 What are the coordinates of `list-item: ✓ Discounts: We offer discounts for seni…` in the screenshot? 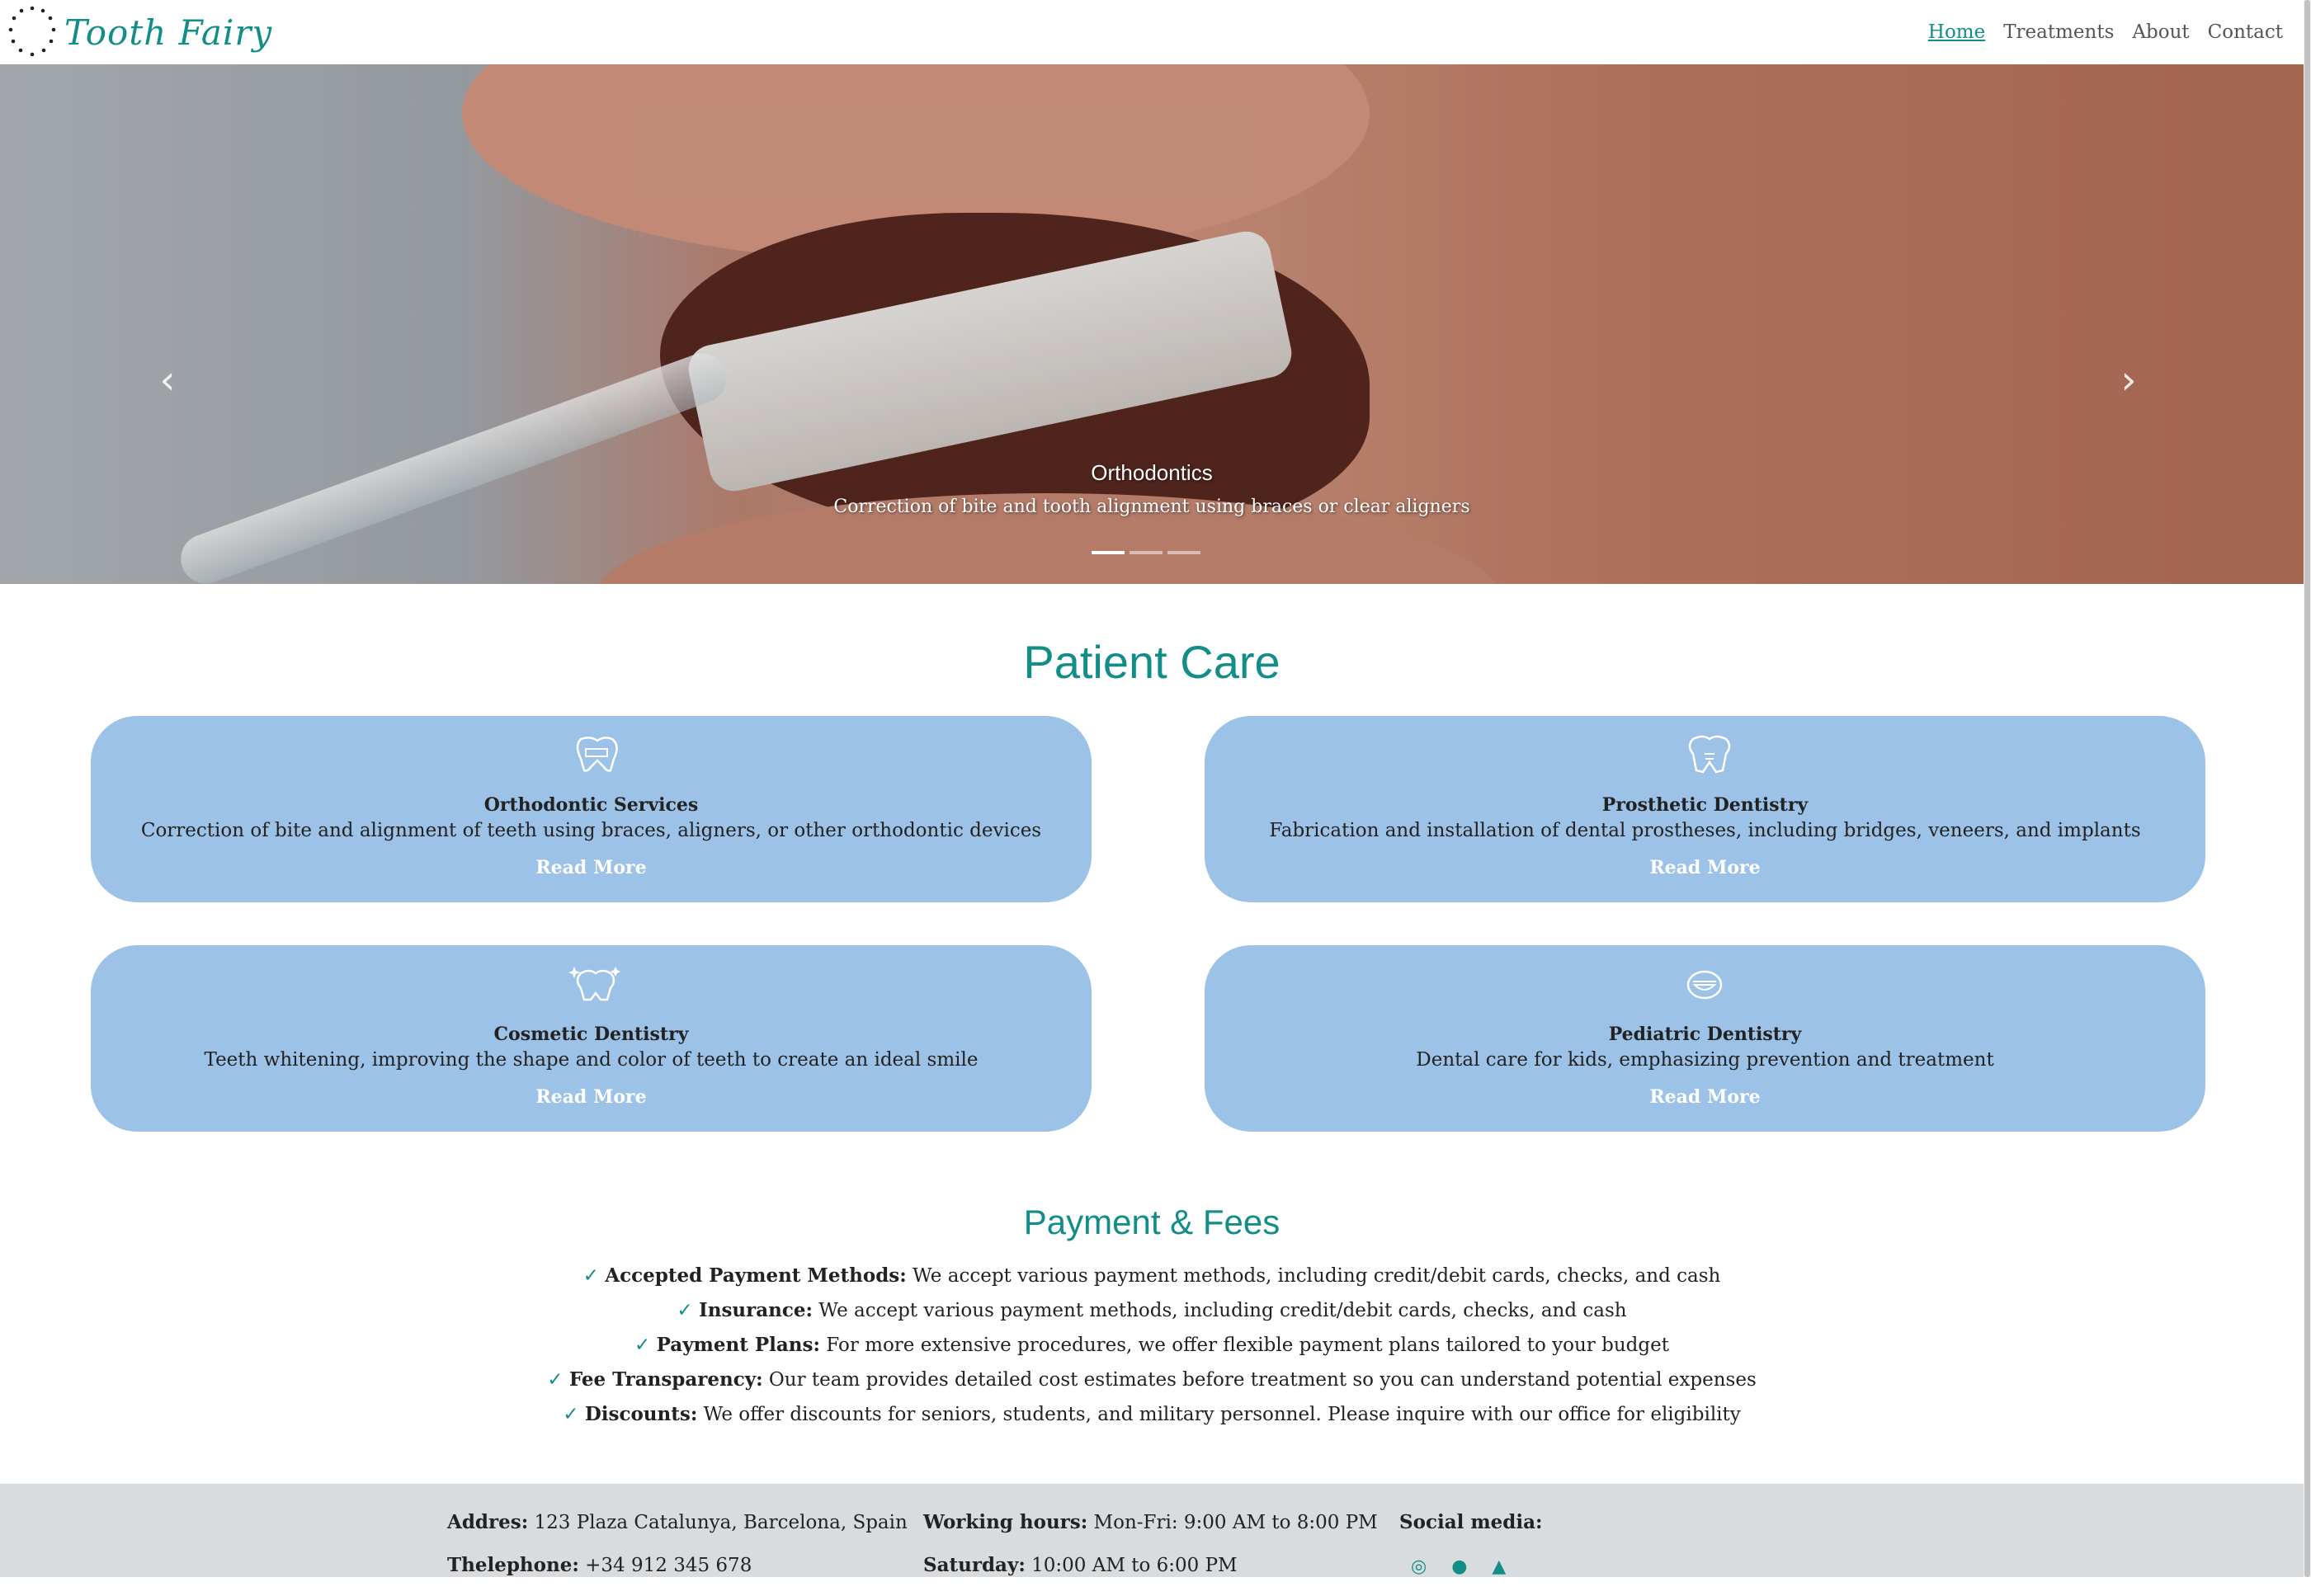 It's located at (1152, 1418).